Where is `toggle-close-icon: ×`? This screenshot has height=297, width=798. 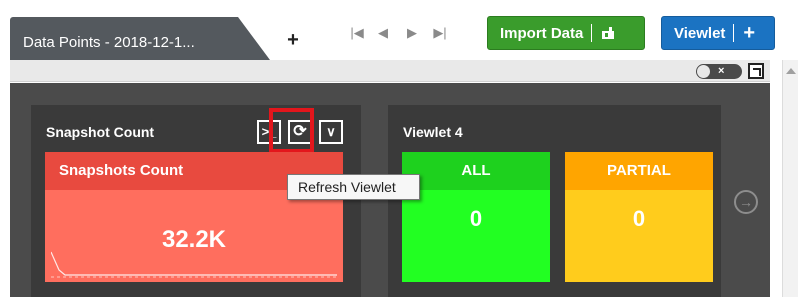
toggle-close-icon: × is located at coordinates (721, 71).